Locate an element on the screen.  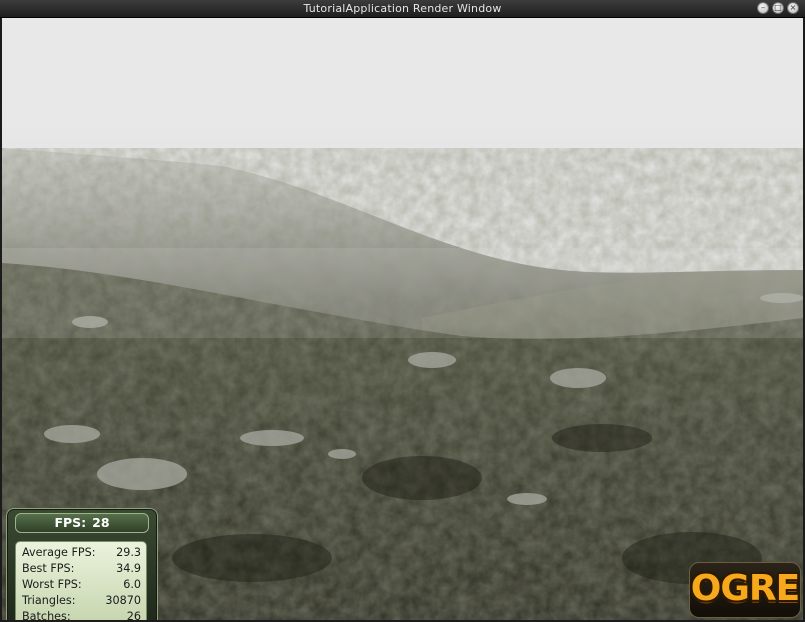
maximize-icon: □ is located at coordinates (778, 8).